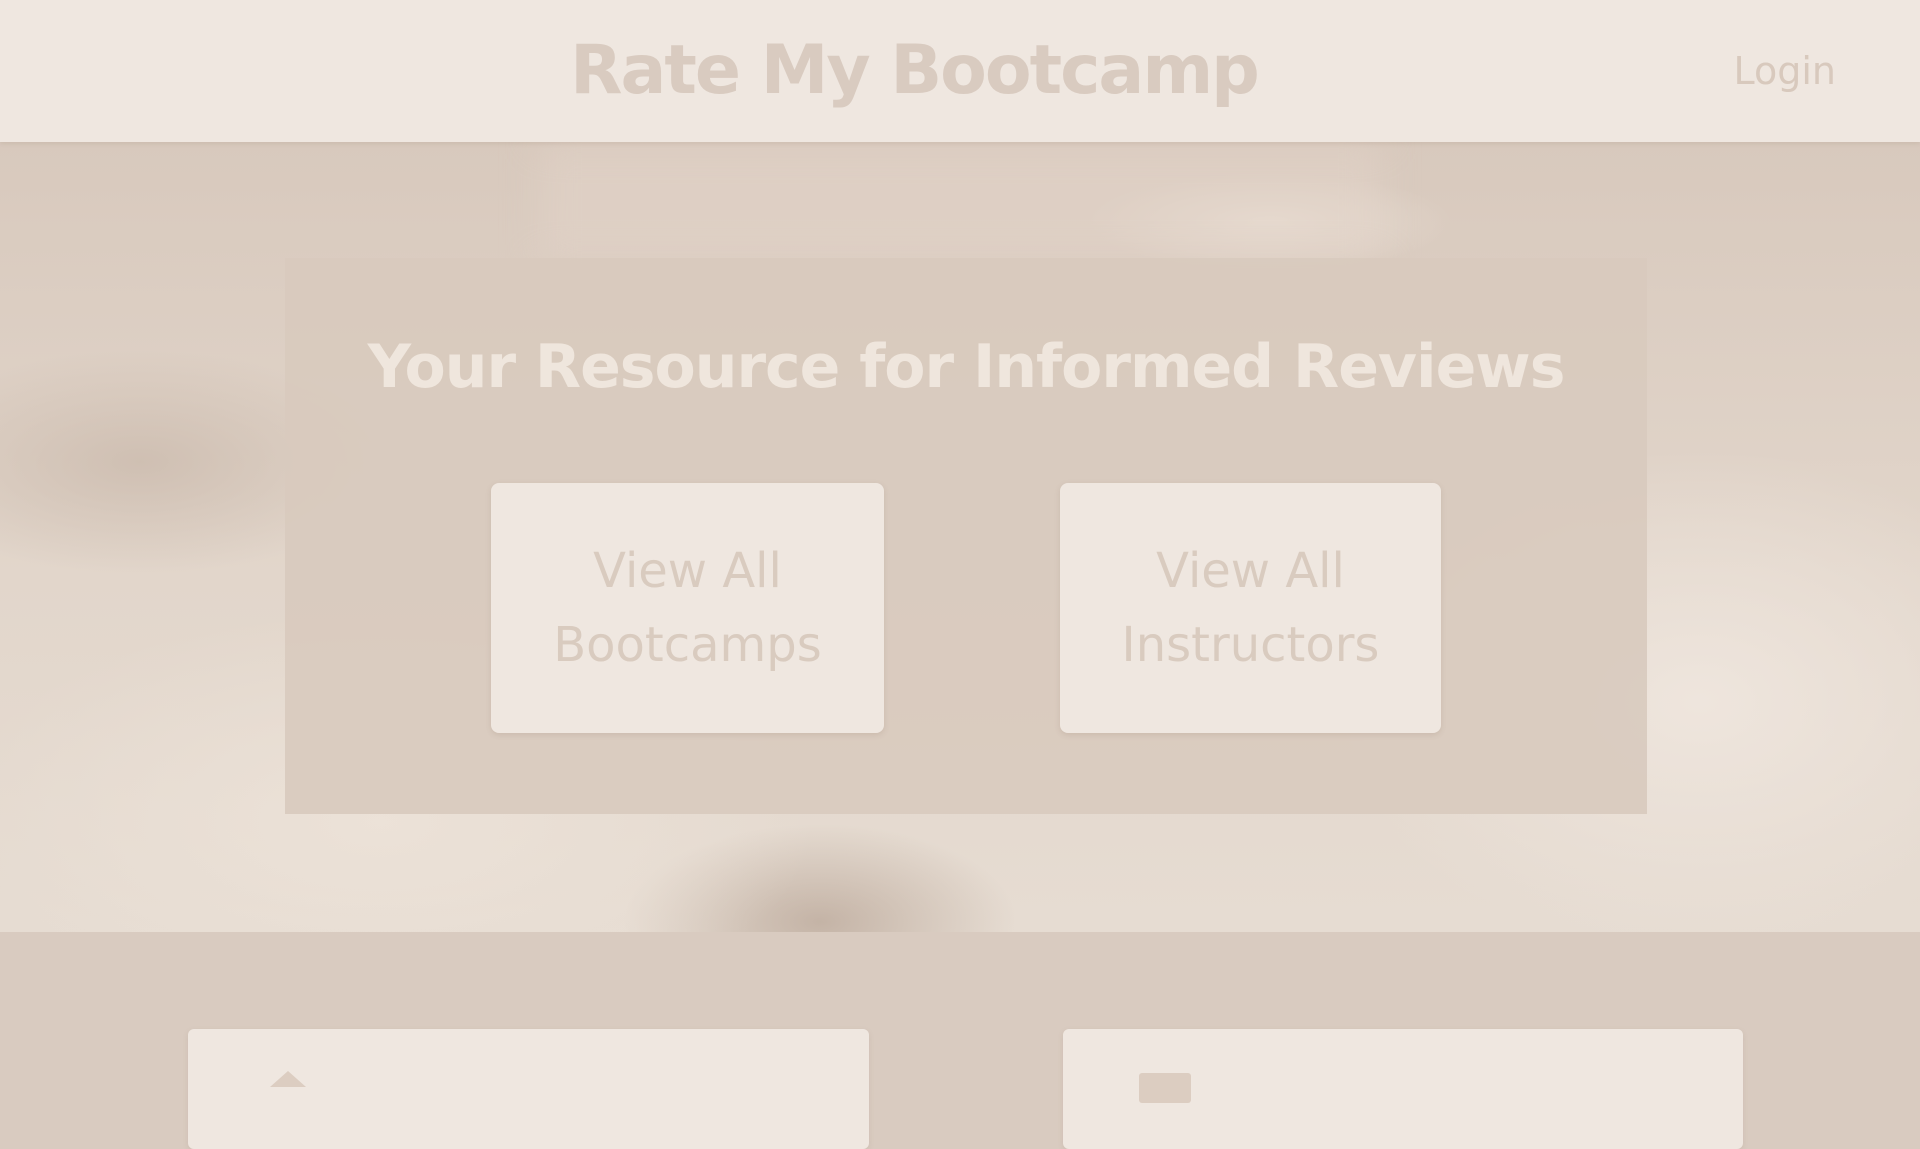  I want to click on login-link: Login, so click(1784, 71).